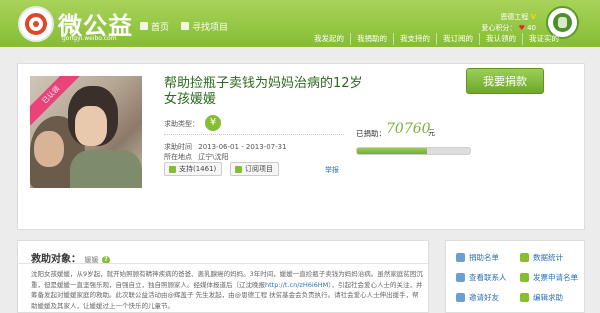  What do you see at coordinates (86, 132) in the screenshot?
I see `project-photo: 已认领` at bounding box center [86, 132].